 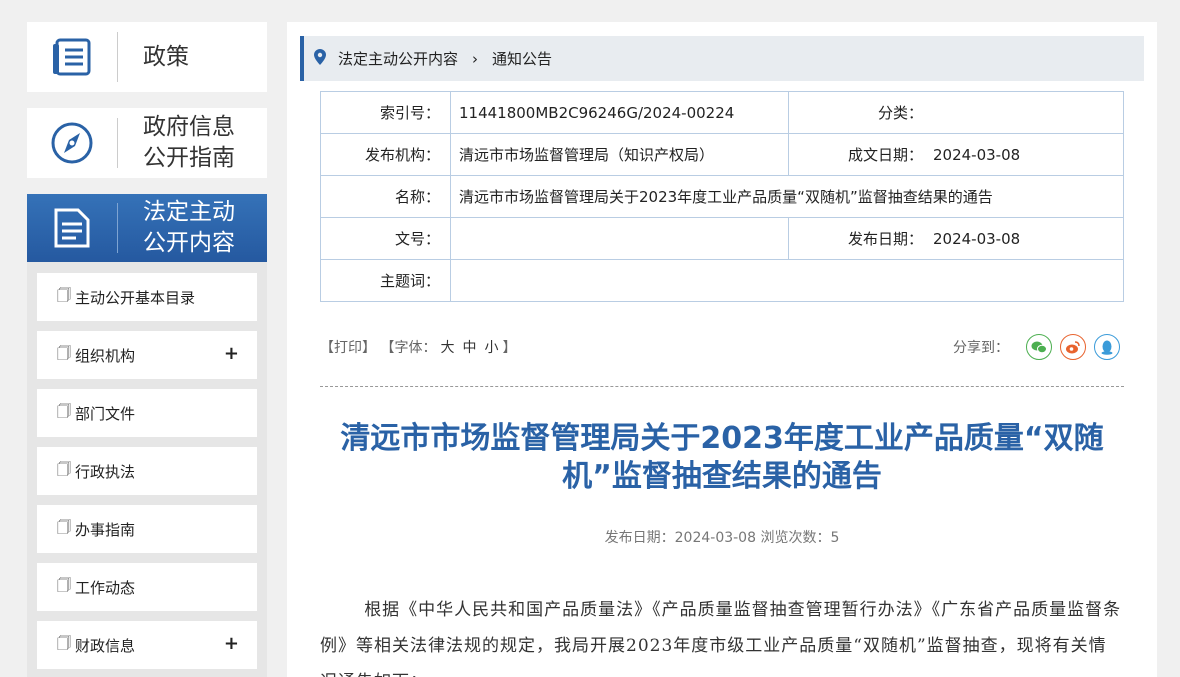 What do you see at coordinates (522, 58) in the screenshot?
I see `breadcrumb-level2: 通知公告` at bounding box center [522, 58].